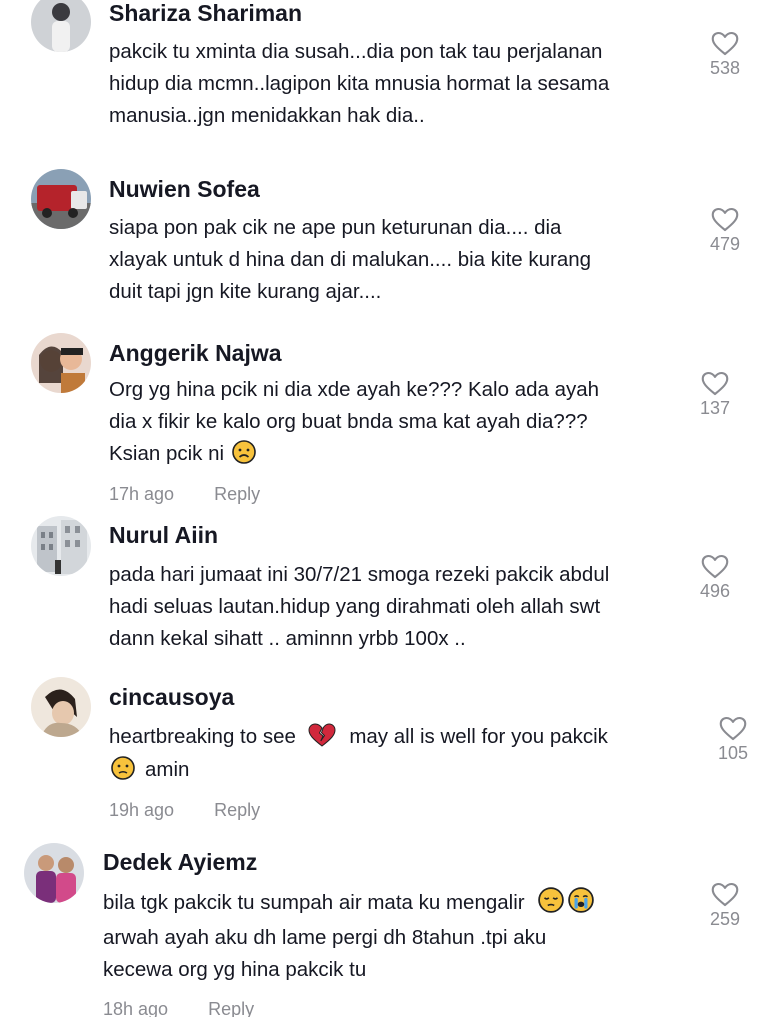  Describe the element at coordinates (725, 244) in the screenshot. I see `like-count: 479` at that location.